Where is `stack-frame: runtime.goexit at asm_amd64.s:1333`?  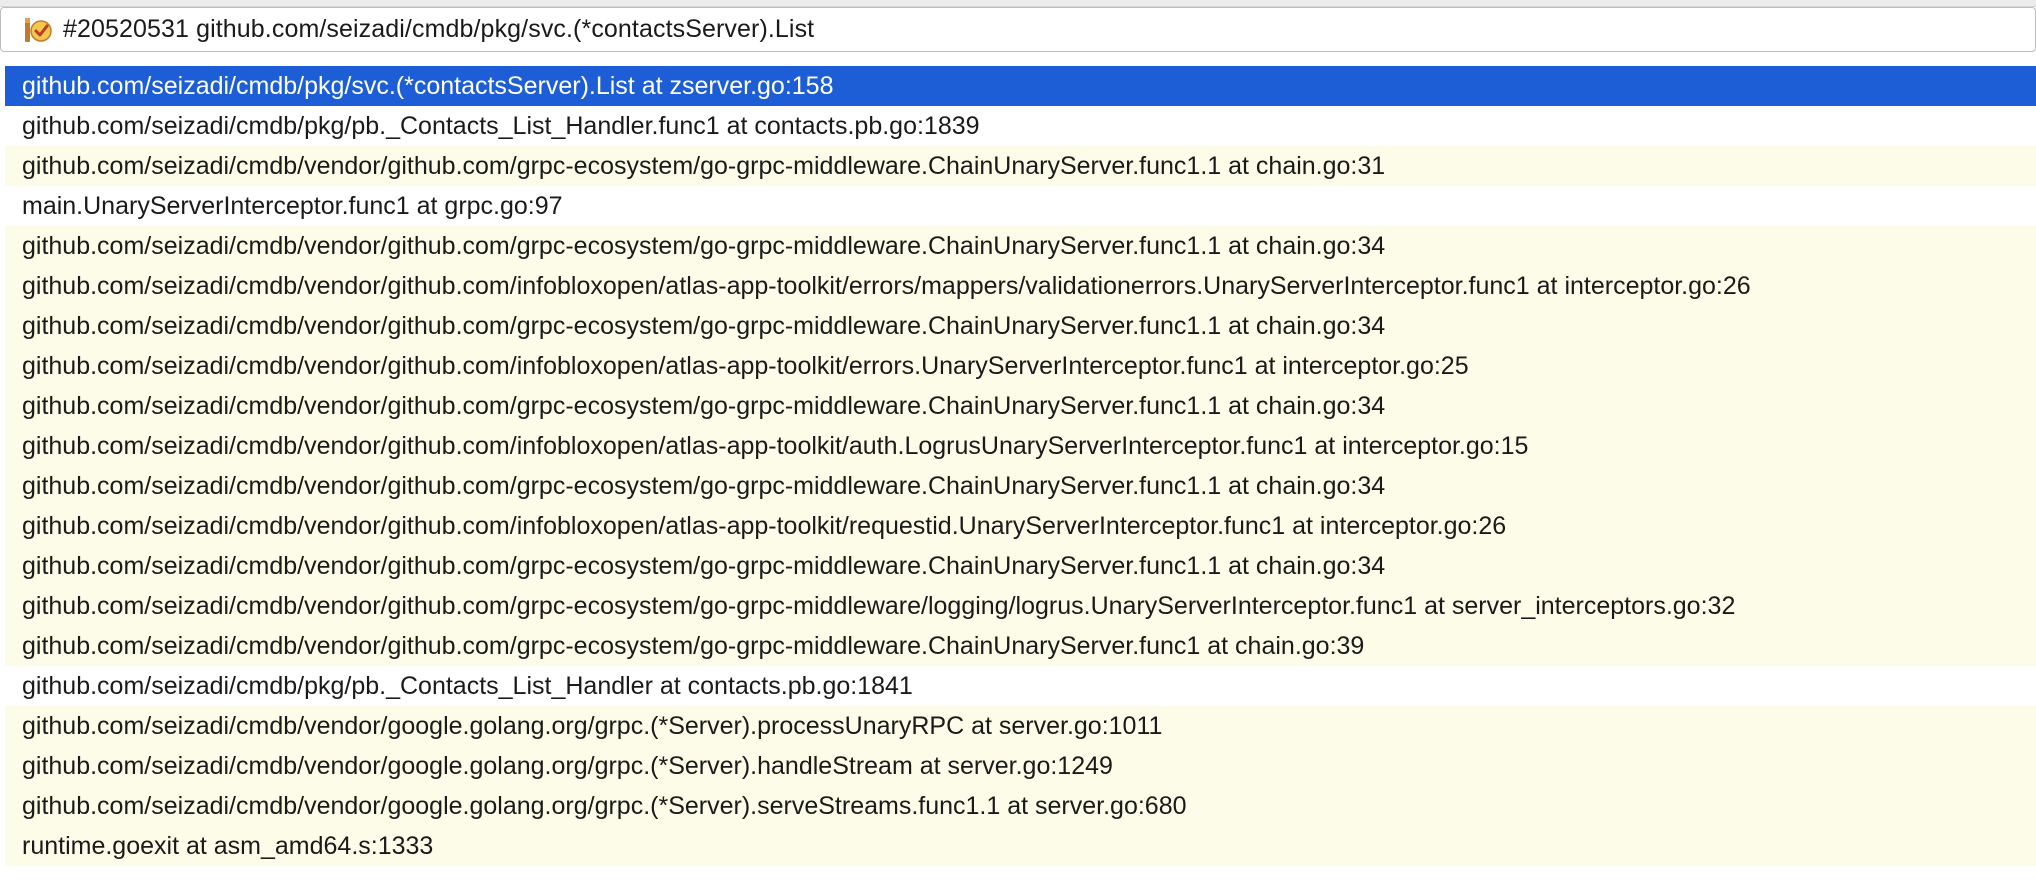 stack-frame: runtime.goexit at asm_amd64.s:1333 is located at coordinates (1020, 846).